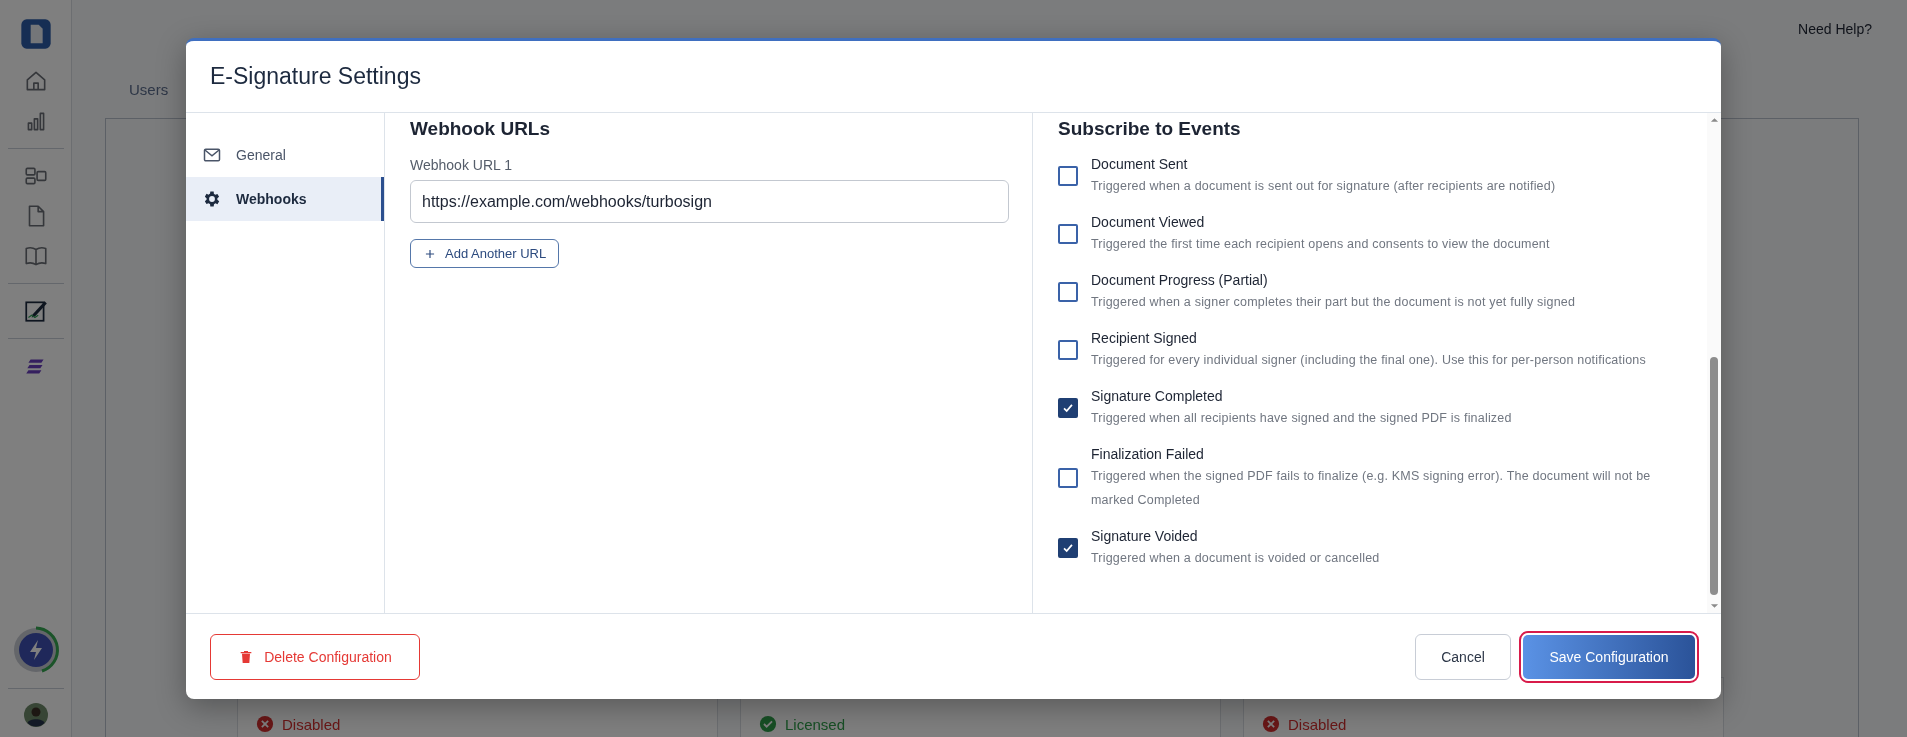 The width and height of the screenshot is (1907, 737). What do you see at coordinates (1323, 186) in the screenshot?
I see `event-description: Triggered when a document is sent out for signature (after recipients are notified)` at bounding box center [1323, 186].